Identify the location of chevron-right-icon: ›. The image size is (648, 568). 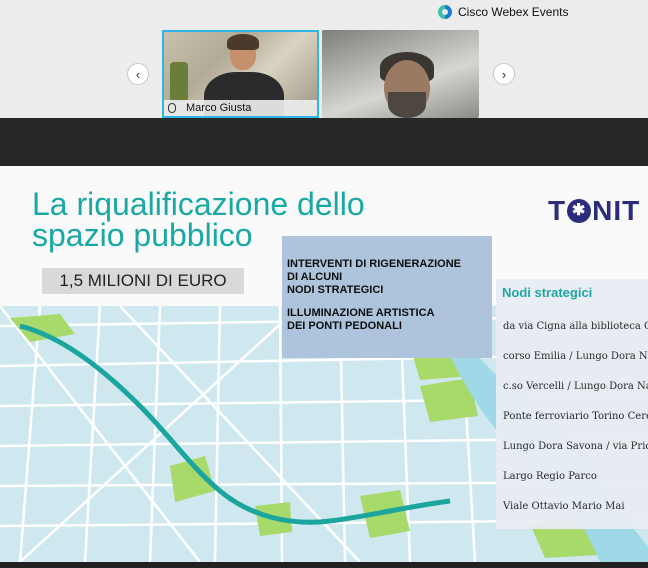
(504, 74).